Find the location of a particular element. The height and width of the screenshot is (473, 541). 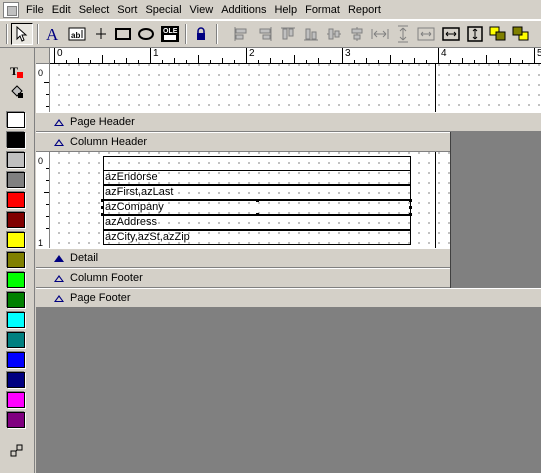

align-top-button is located at coordinates (288, 34).